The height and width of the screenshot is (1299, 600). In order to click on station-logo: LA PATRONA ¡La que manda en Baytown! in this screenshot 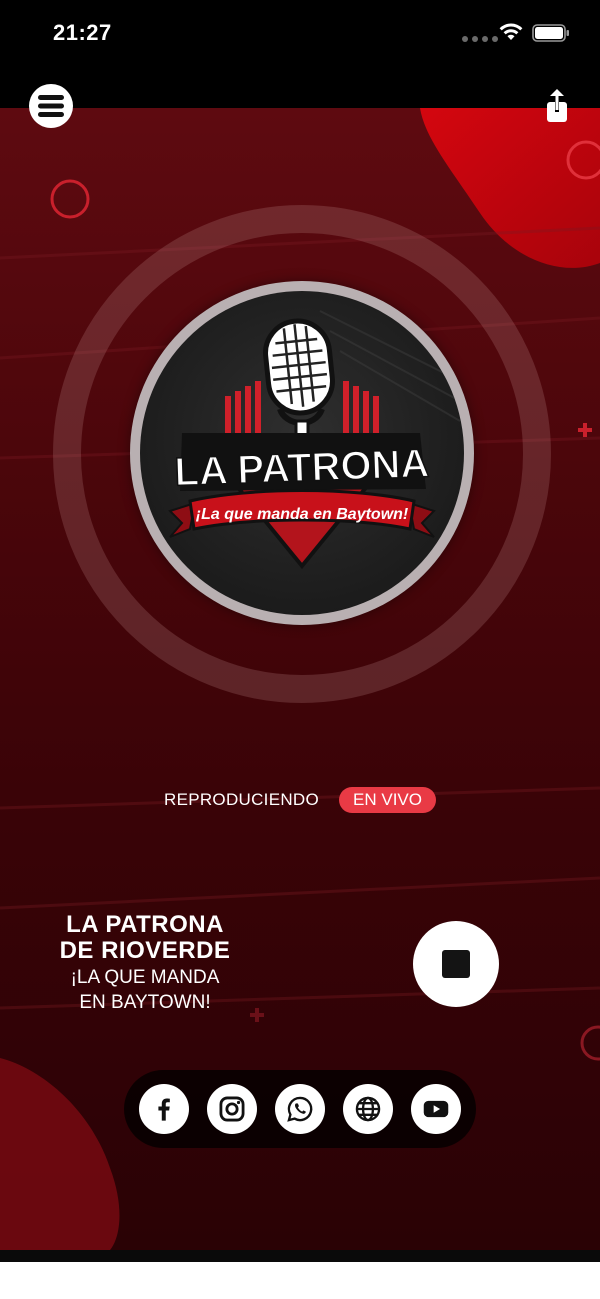, I will do `click(302, 453)`.